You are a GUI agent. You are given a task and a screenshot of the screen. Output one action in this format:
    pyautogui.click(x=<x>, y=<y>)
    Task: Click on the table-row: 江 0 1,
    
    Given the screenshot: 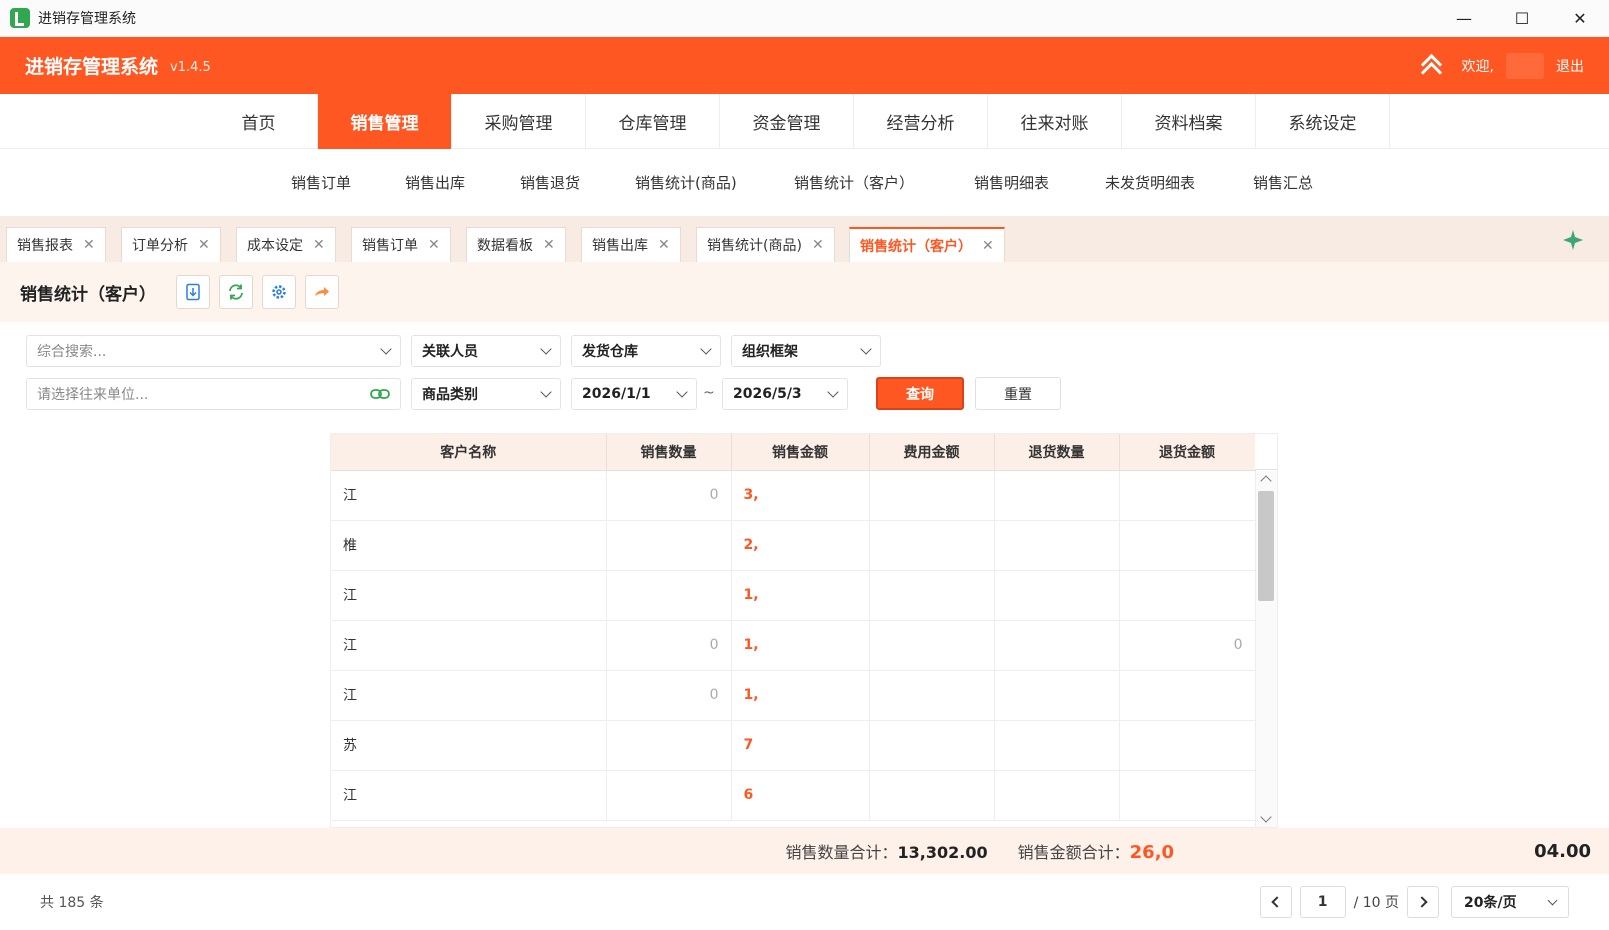 What is the action you would take?
    pyautogui.click(x=793, y=695)
    